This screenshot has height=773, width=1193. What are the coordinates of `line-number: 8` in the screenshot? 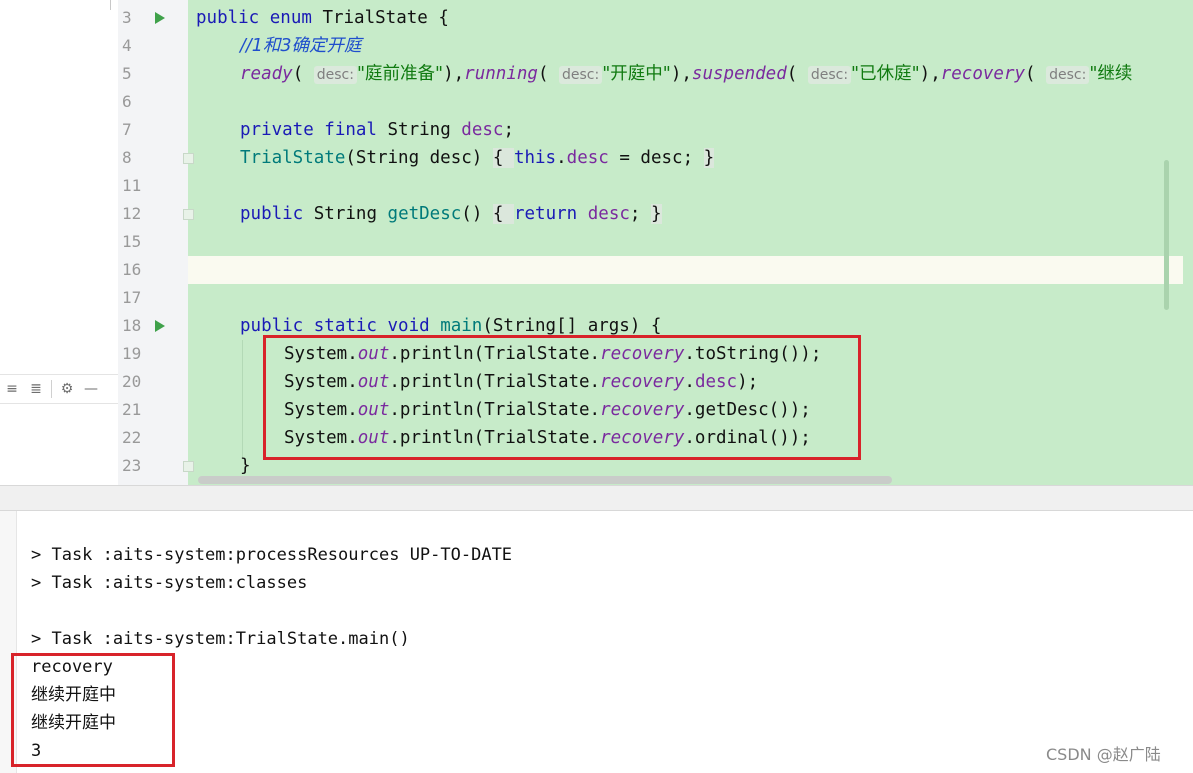 It's located at (127, 157).